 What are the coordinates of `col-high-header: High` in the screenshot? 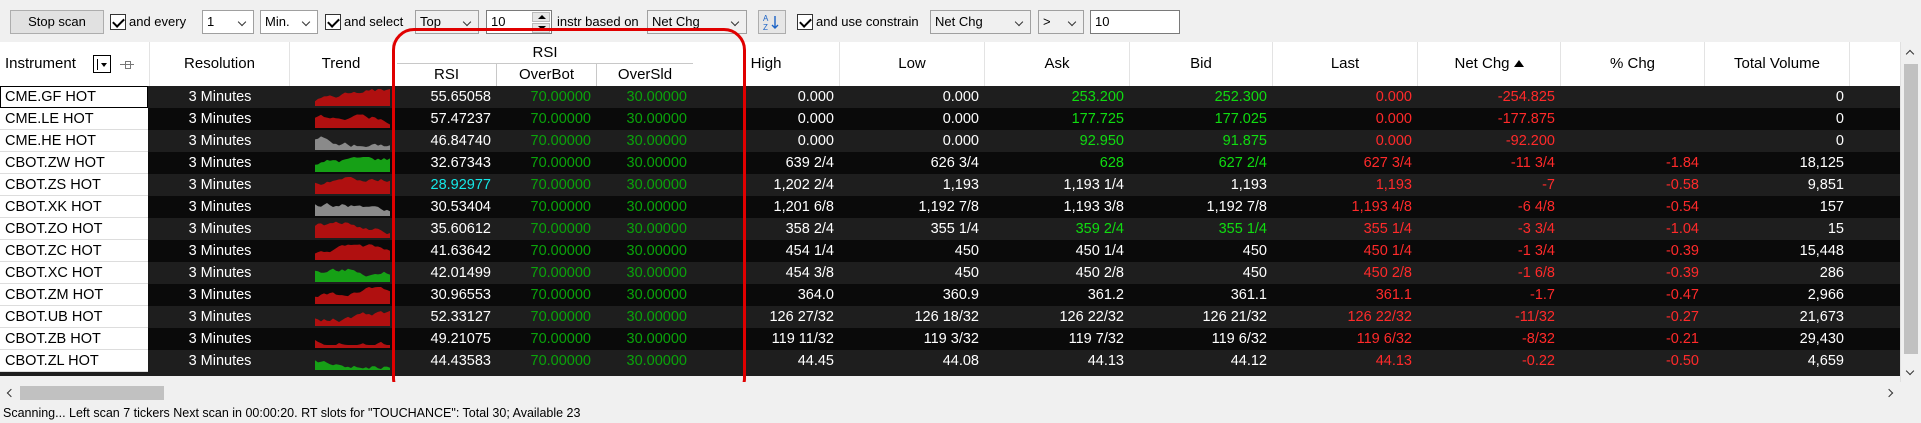 It's located at (766, 64).